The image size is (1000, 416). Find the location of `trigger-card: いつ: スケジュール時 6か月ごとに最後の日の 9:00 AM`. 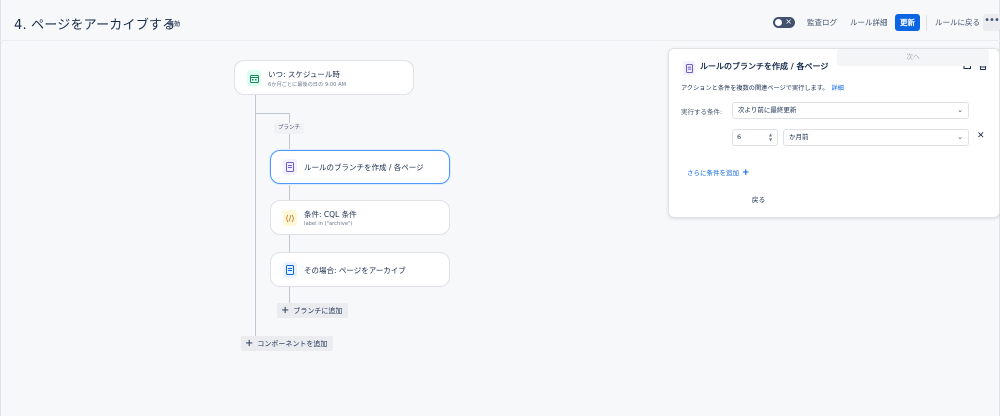

trigger-card: いつ: スケジュール時 6か月ごとに最後の日の 9:00 AM is located at coordinates (324, 77).